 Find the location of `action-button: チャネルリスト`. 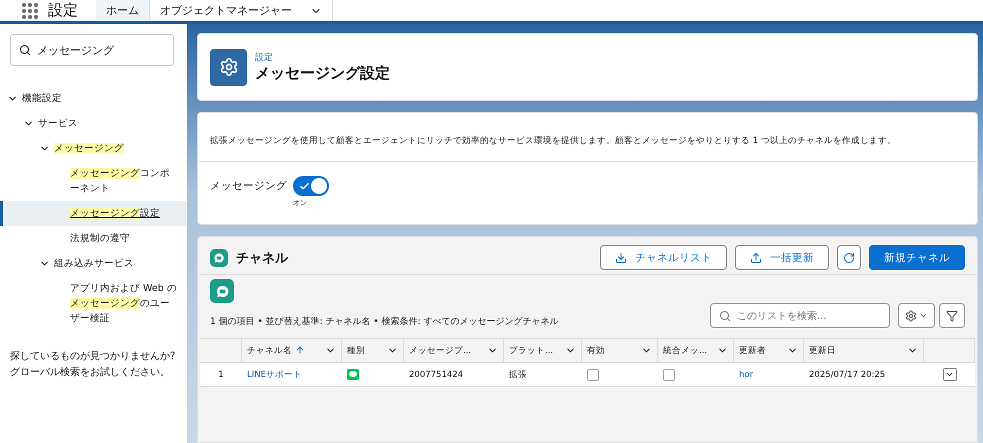

action-button: チャネルリスト is located at coordinates (663, 257).